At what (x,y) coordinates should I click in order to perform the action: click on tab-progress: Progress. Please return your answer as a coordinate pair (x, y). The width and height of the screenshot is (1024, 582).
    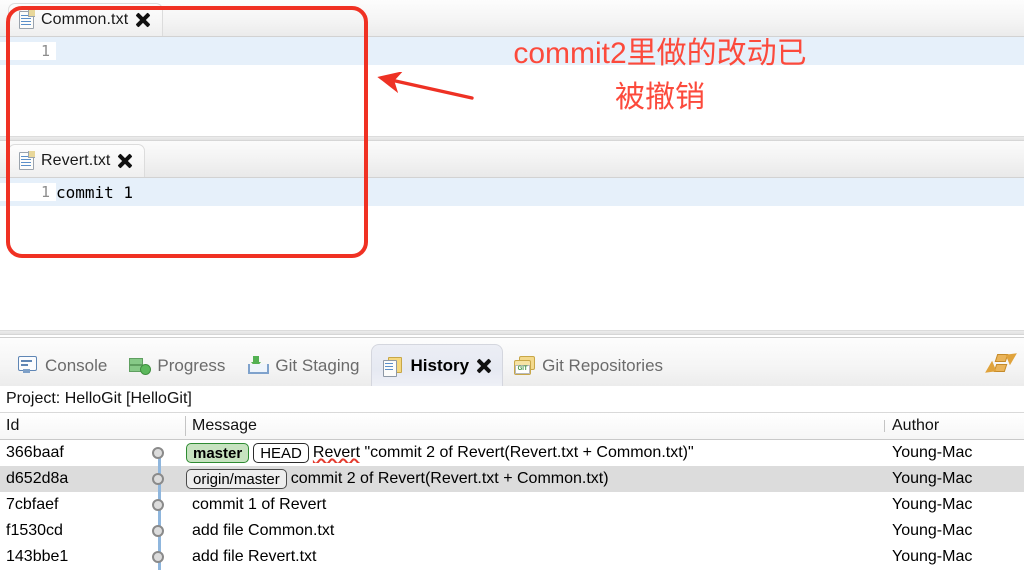
    Looking at the image, I should click on (177, 365).